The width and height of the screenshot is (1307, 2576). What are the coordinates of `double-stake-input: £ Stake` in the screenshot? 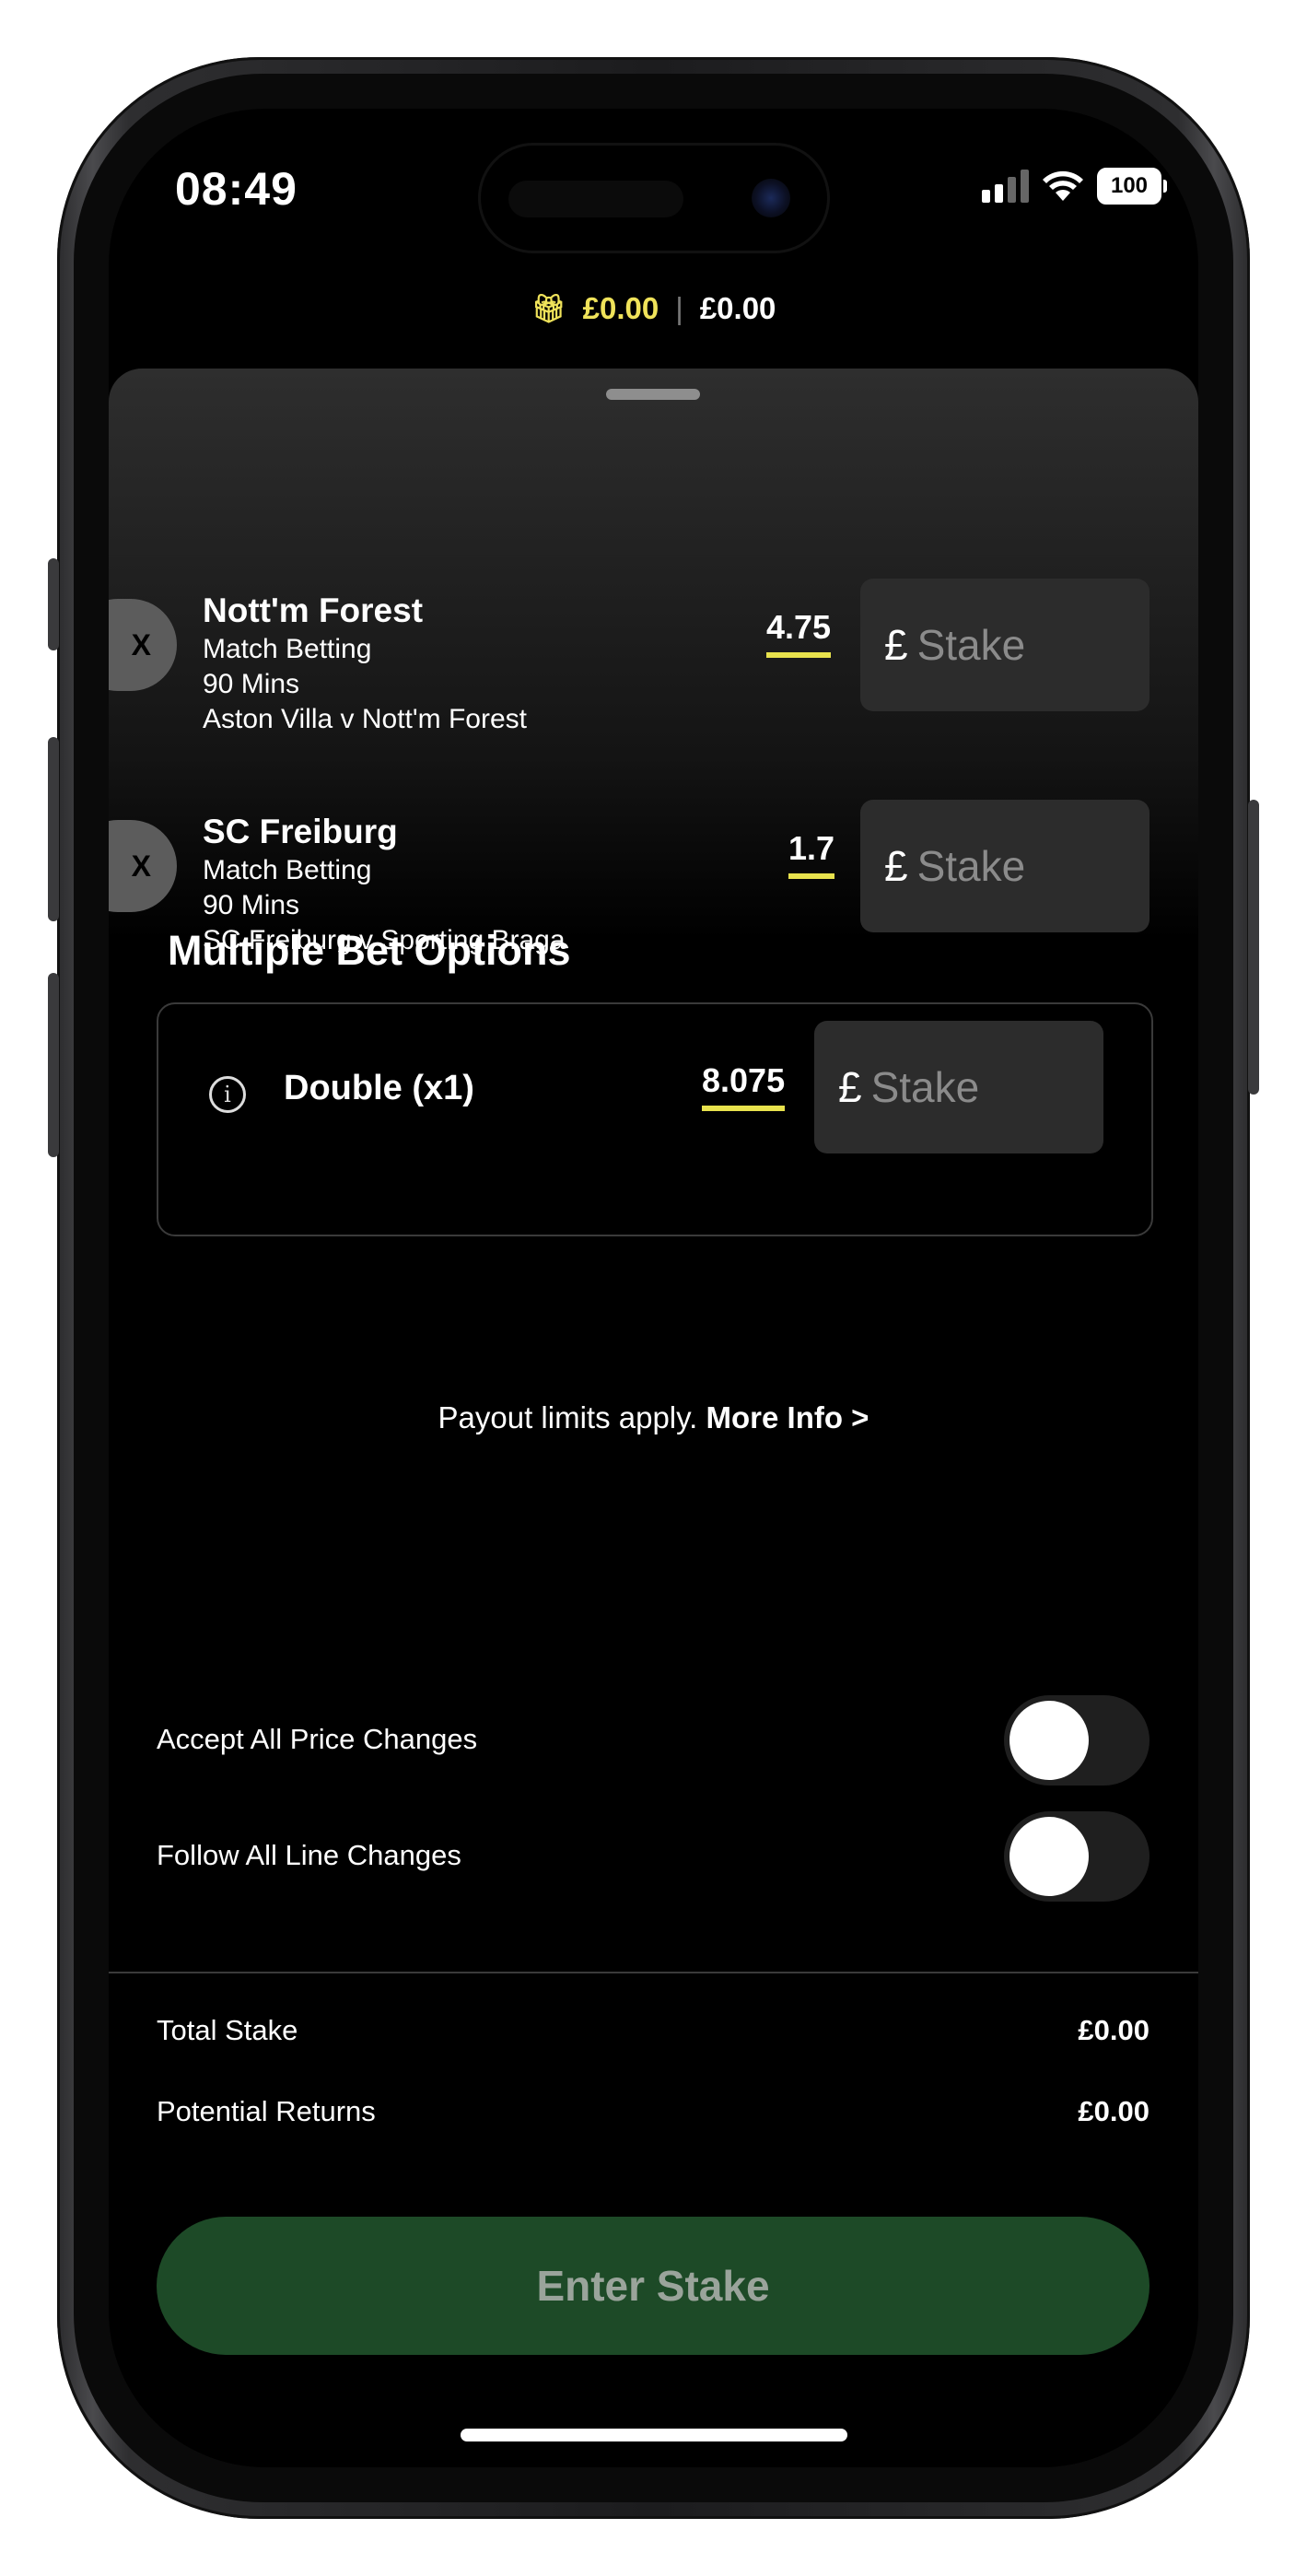 It's located at (959, 1087).